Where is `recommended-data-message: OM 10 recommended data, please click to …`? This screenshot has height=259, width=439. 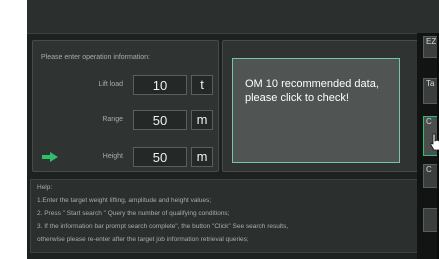 recommended-data-message: OM 10 recommended data, please click to … is located at coordinates (312, 91).